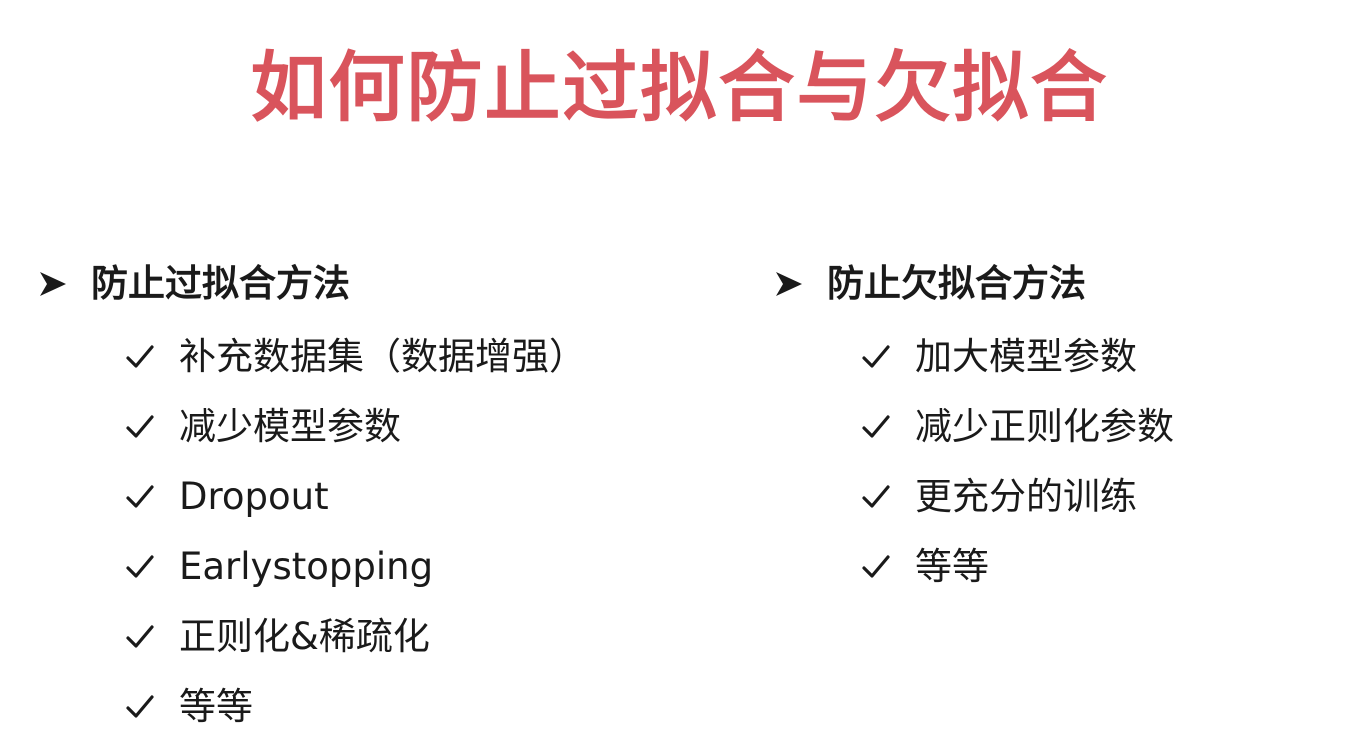 This screenshot has width=1359, height=750. I want to click on list-item: 补充数据集（数据增强）, so click(422, 357).